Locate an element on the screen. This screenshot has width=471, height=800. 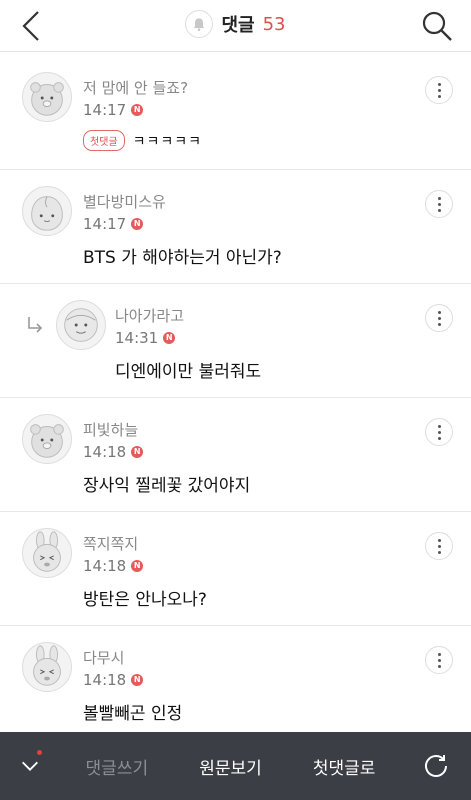
header: 댓글 53 is located at coordinates (235, 26).